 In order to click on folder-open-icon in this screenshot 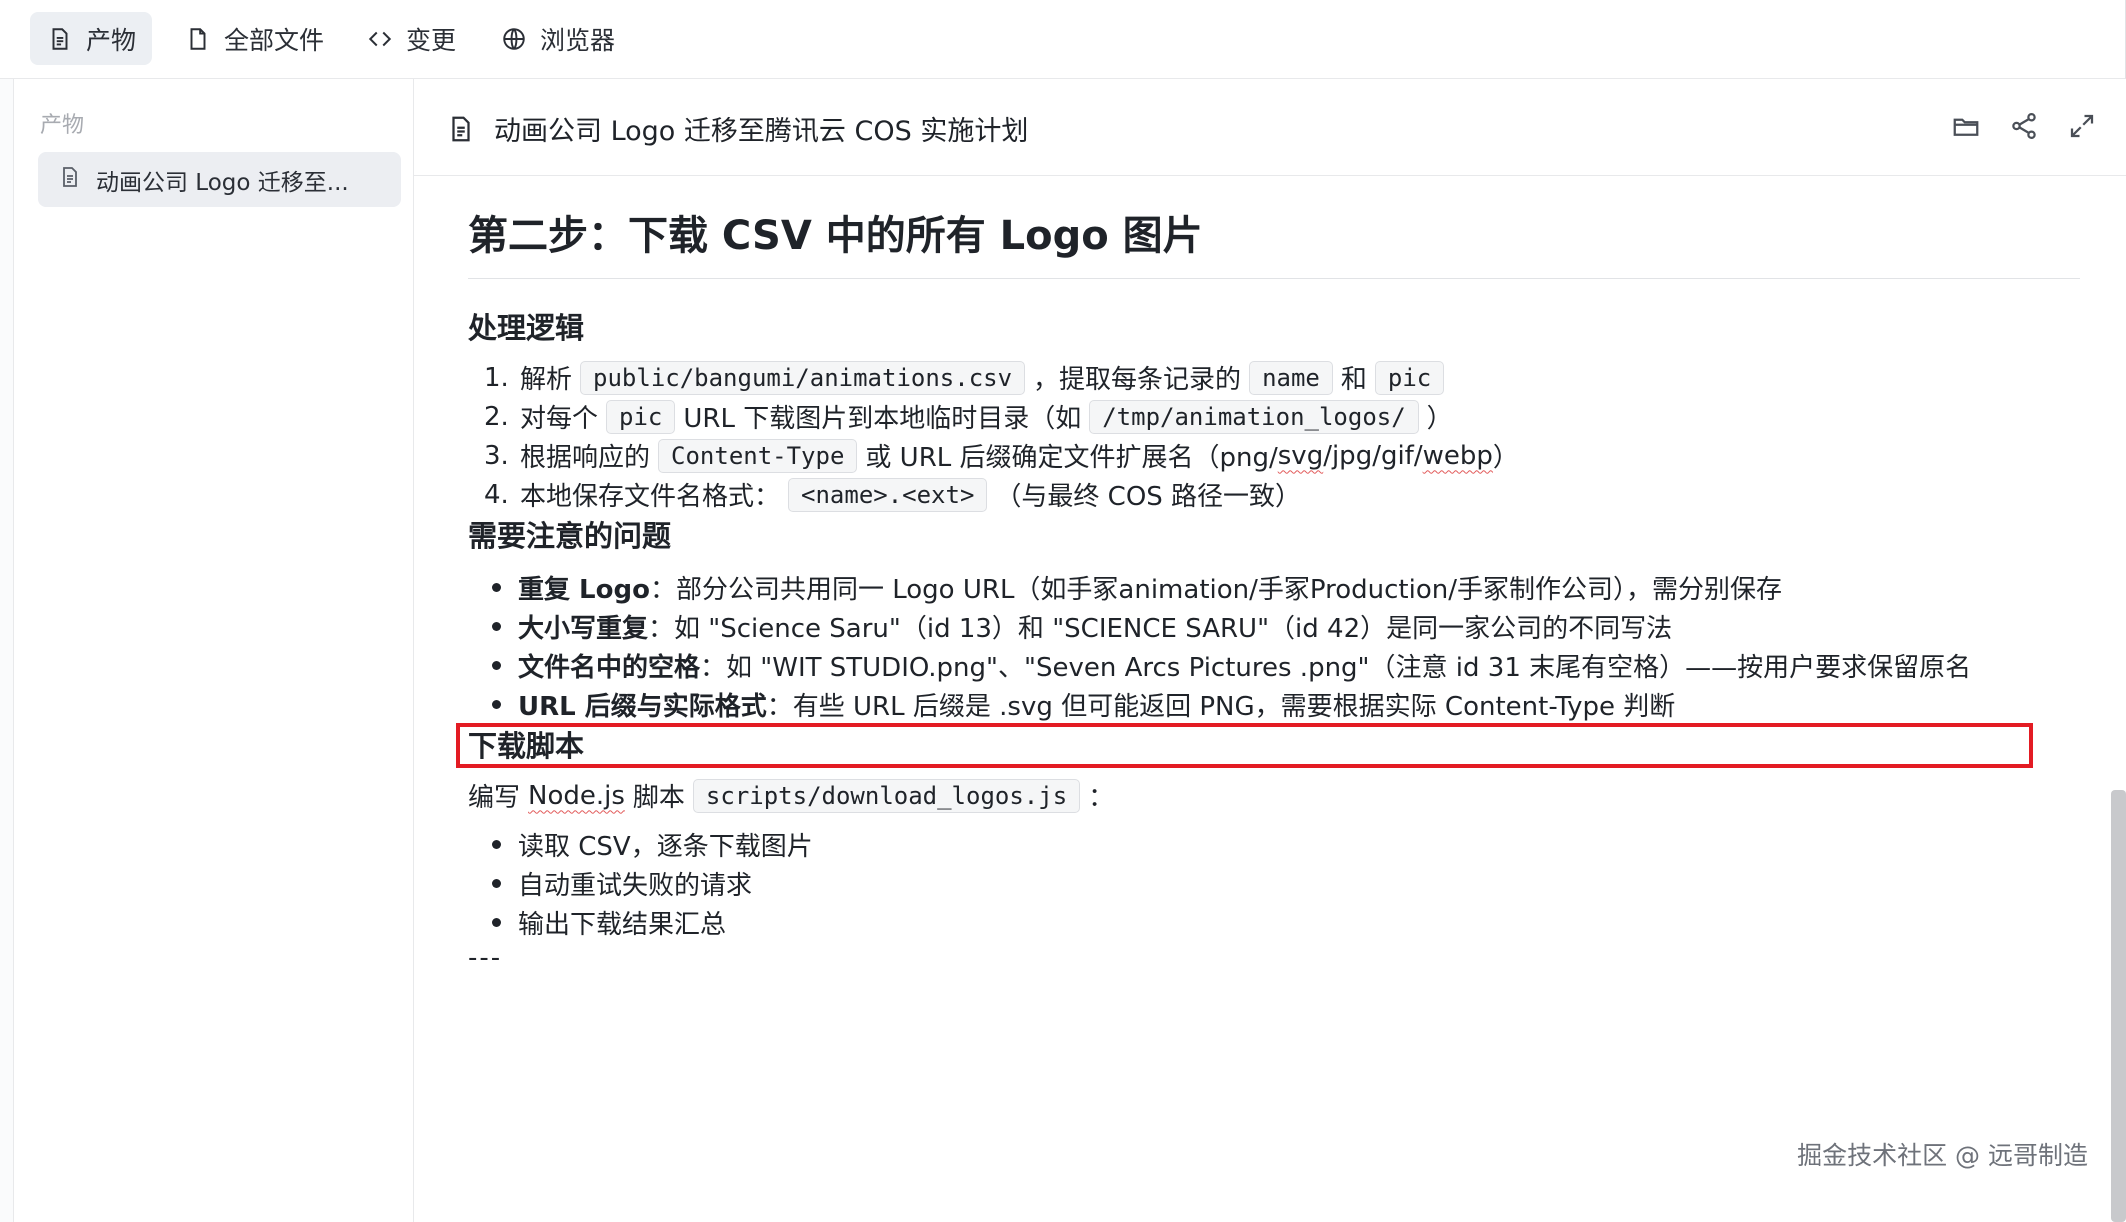, I will do `click(1966, 126)`.